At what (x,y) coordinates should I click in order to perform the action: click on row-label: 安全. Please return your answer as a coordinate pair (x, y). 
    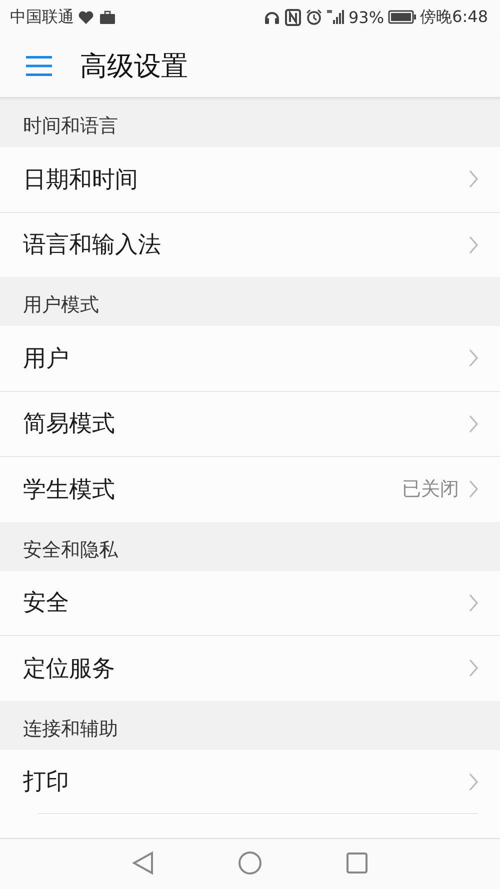
    Looking at the image, I should click on (46, 603).